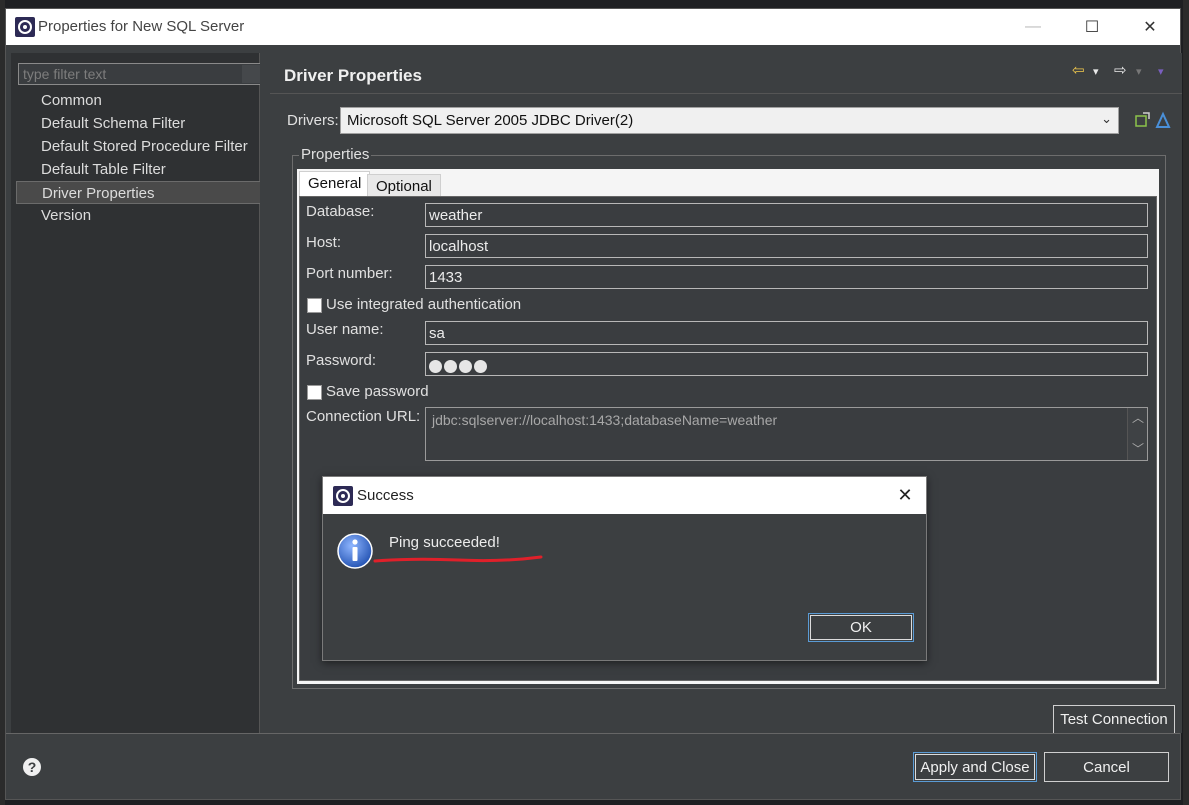  Describe the element at coordinates (139, 192) in the screenshot. I see `tree-item-driver-properties: Driver Properties` at that location.